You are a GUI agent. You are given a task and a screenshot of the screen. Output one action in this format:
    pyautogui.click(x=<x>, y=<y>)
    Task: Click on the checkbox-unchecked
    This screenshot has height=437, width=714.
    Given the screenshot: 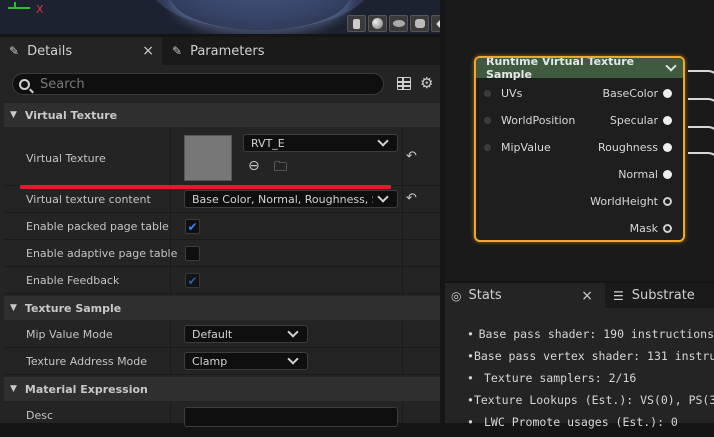 What is the action you would take?
    pyautogui.click(x=192, y=253)
    